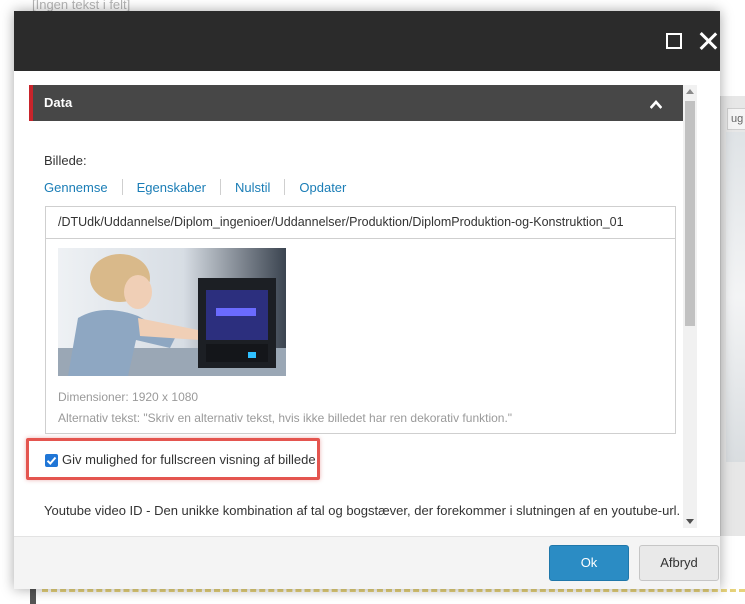 The image size is (745, 604). What do you see at coordinates (674, 41) in the screenshot?
I see `maximize-icon` at bounding box center [674, 41].